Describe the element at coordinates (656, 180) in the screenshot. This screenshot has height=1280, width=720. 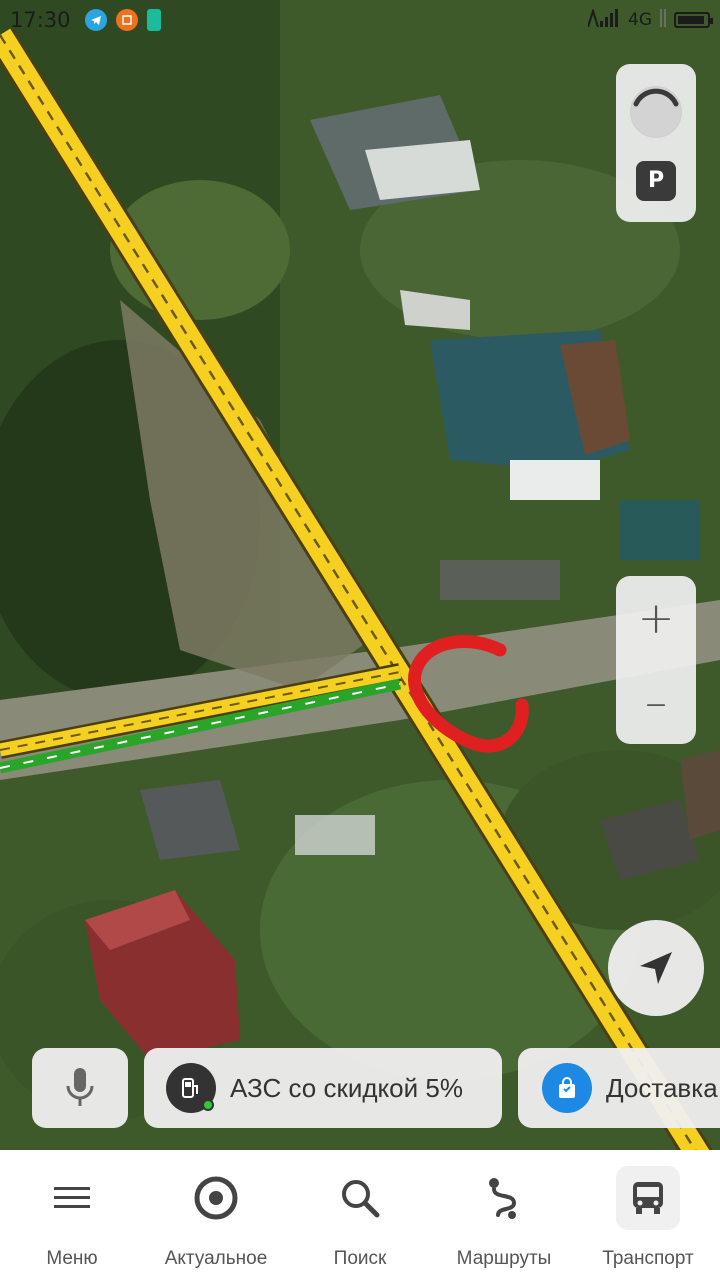
I see `parking-button: P` at that location.